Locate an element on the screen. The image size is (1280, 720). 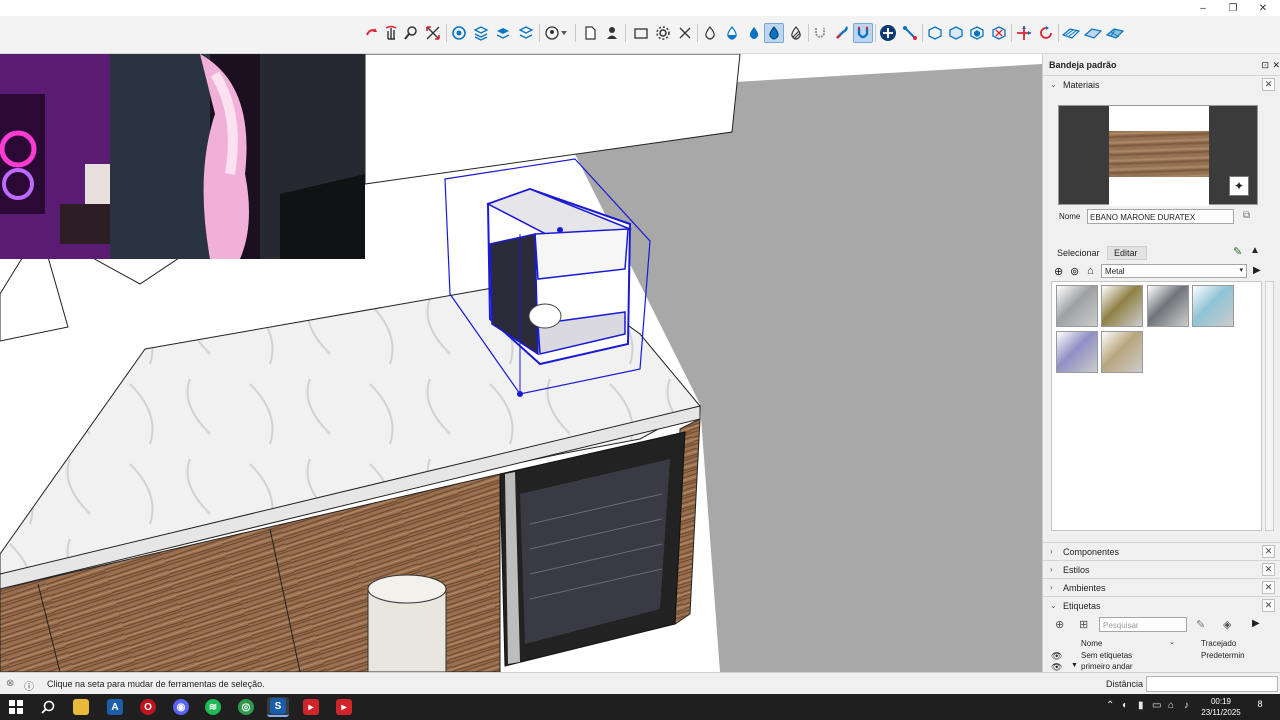
drop-striped-icon is located at coordinates (796, 33).